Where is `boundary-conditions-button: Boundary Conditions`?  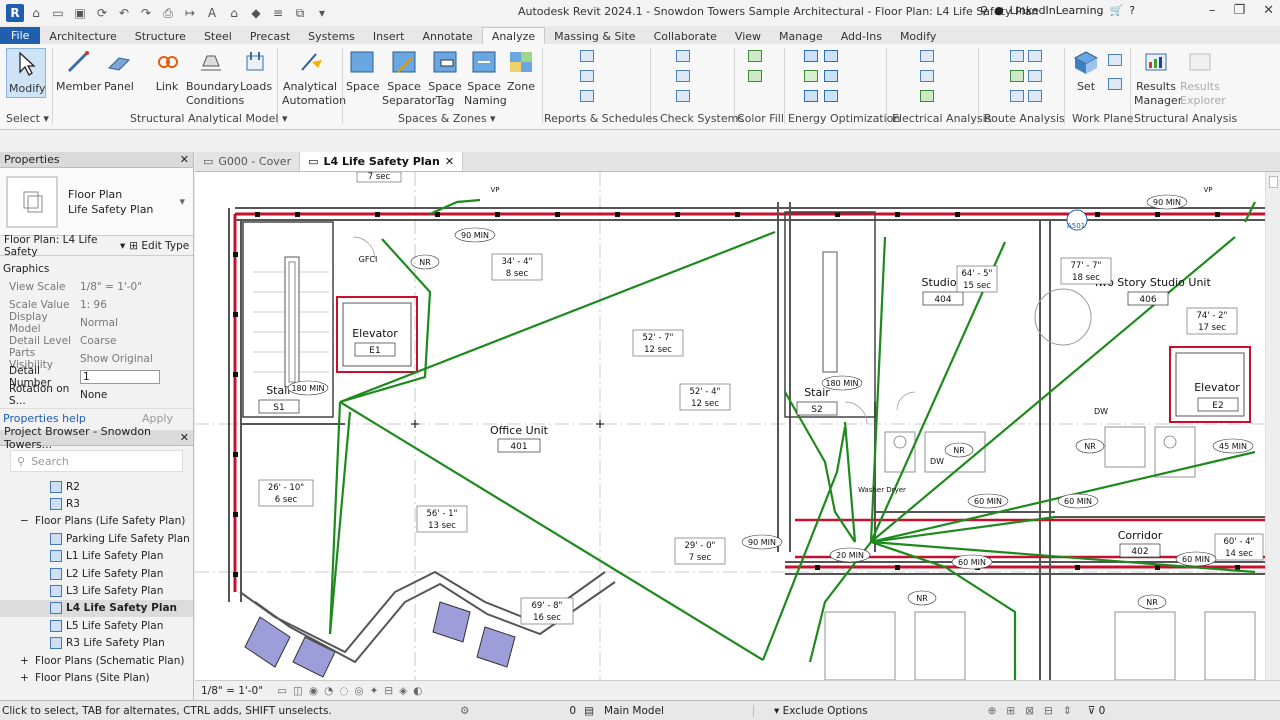 boundary-conditions-button: Boundary Conditions is located at coordinates (215, 78).